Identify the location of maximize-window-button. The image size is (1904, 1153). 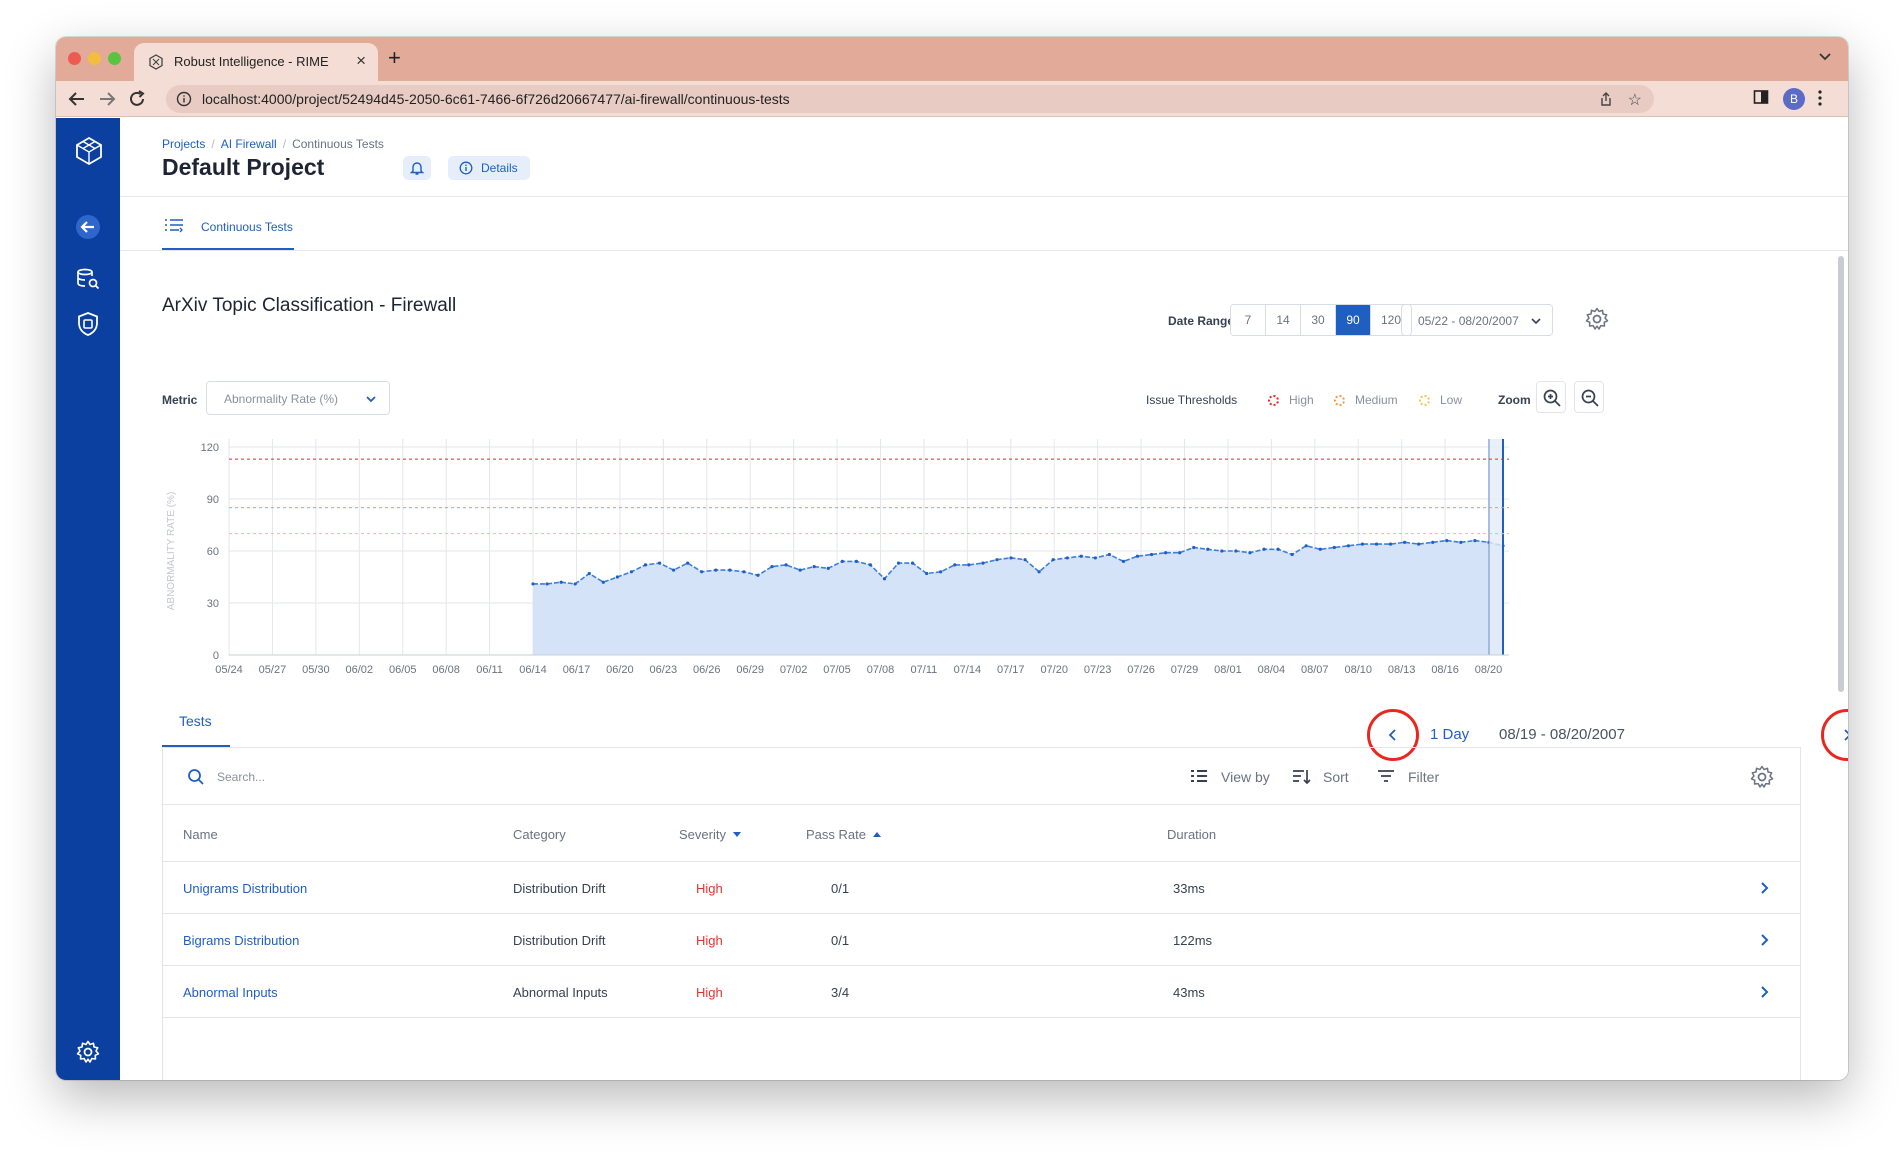
(114, 58).